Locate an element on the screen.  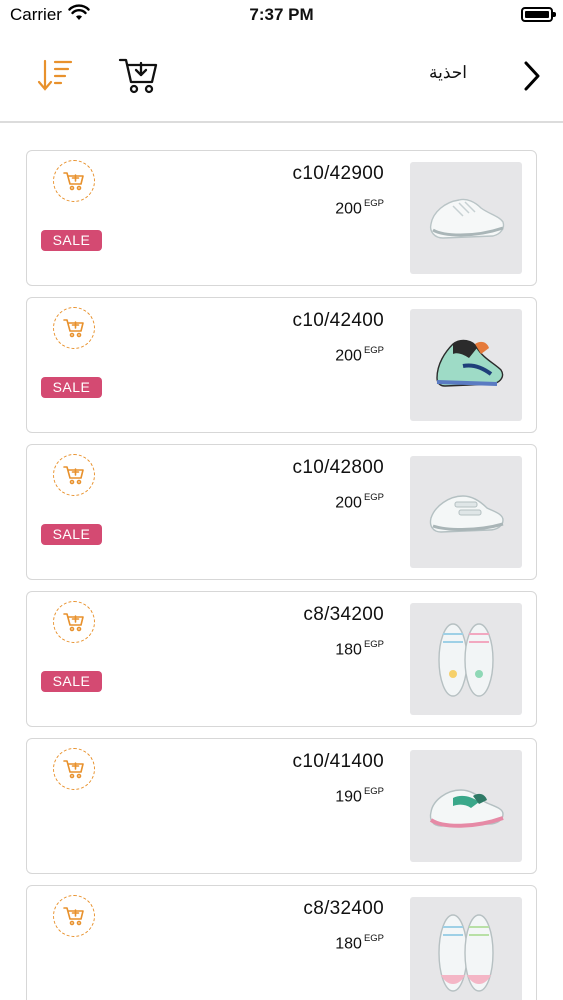
white-pastel-sneakers-pair-image is located at coordinates (466, 952).